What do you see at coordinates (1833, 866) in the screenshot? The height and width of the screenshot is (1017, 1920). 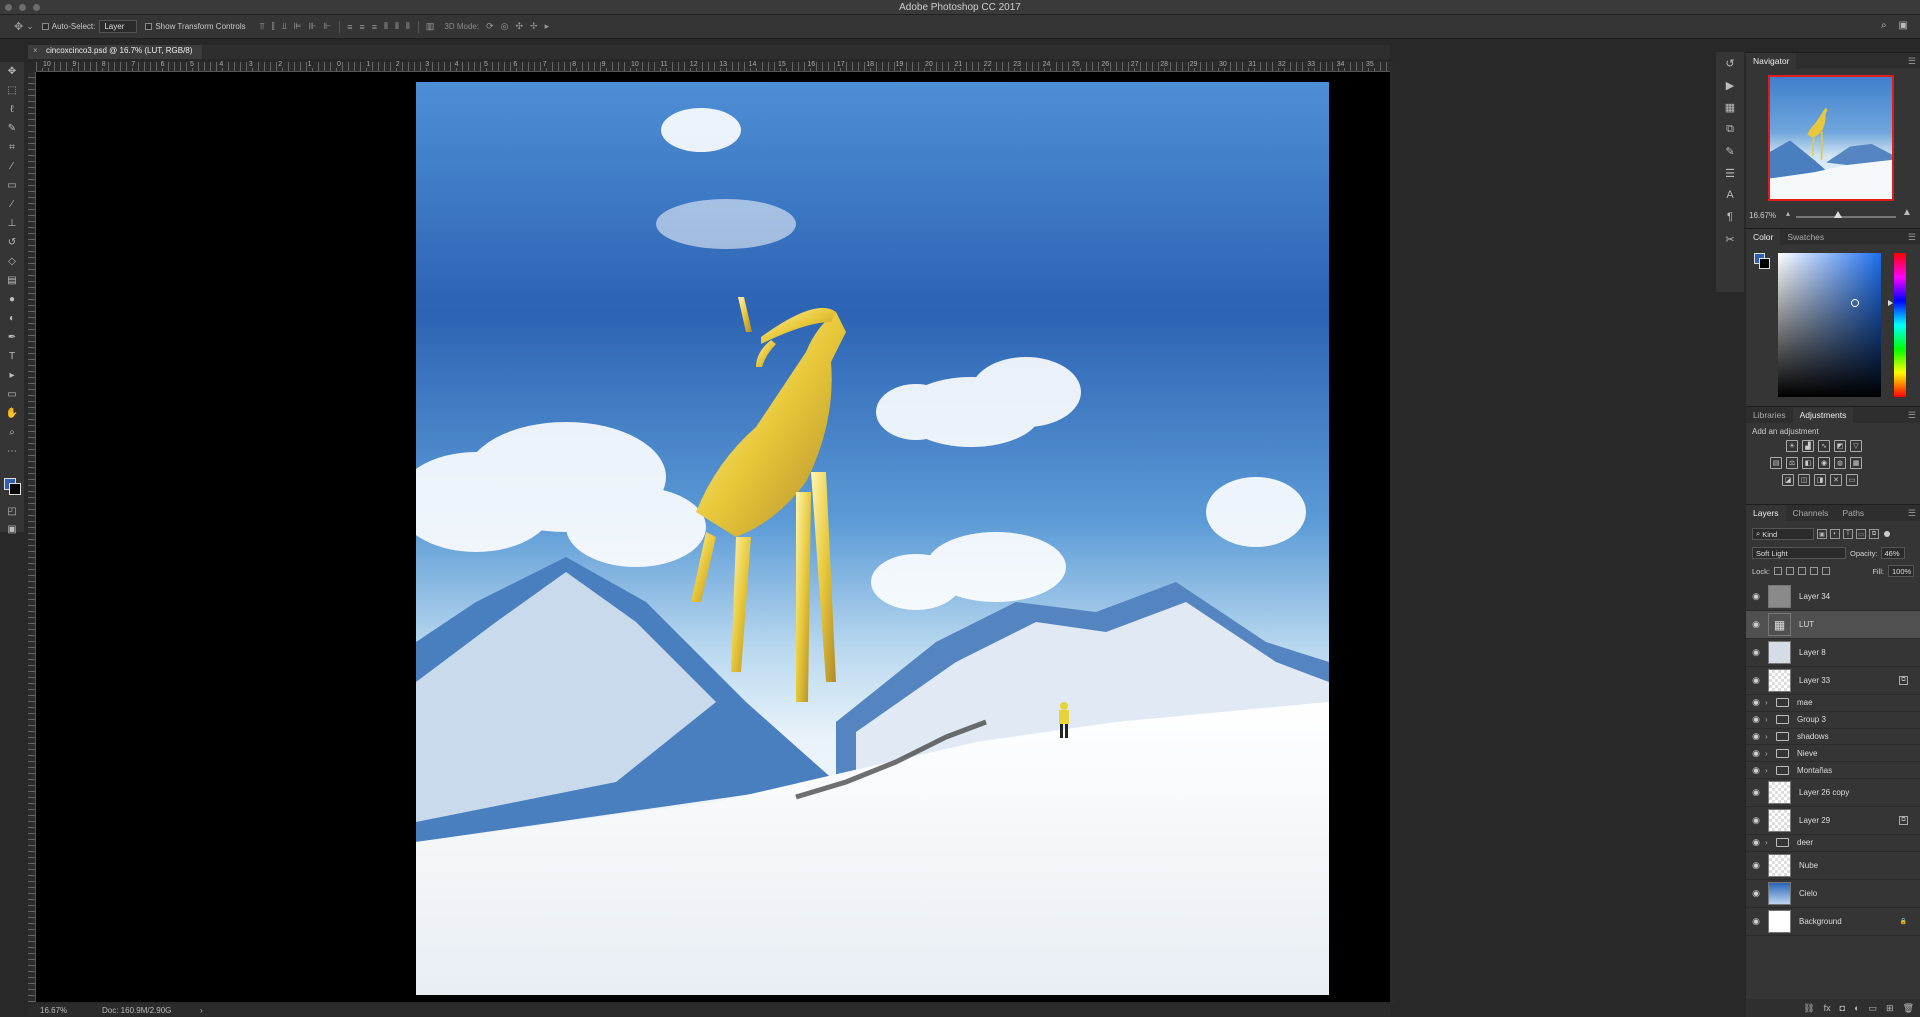 I see `layer-row: ◉ Nube` at bounding box center [1833, 866].